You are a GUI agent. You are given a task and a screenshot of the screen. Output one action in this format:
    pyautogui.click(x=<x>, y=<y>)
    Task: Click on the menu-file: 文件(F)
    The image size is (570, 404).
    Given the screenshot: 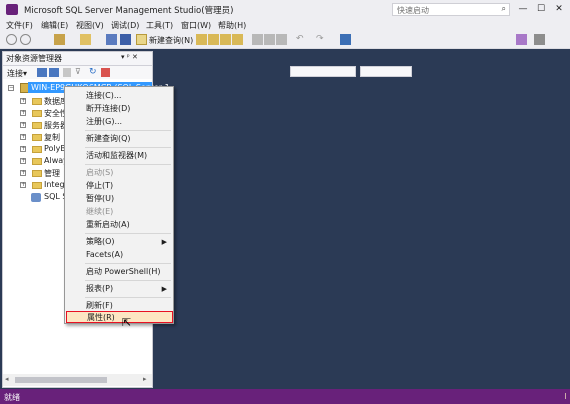 What is the action you would take?
    pyautogui.click(x=19, y=25)
    